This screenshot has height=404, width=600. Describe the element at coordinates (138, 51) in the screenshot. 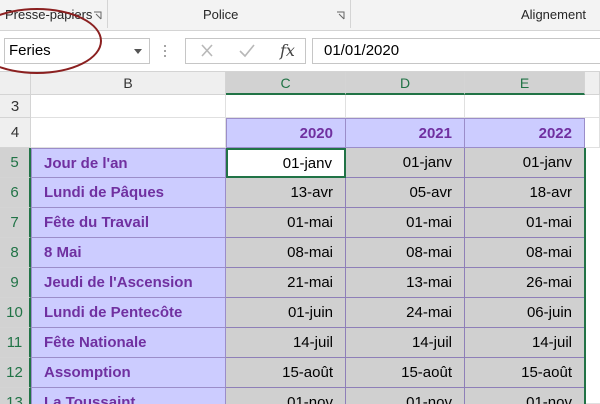

I see `chevron-down-icon` at that location.